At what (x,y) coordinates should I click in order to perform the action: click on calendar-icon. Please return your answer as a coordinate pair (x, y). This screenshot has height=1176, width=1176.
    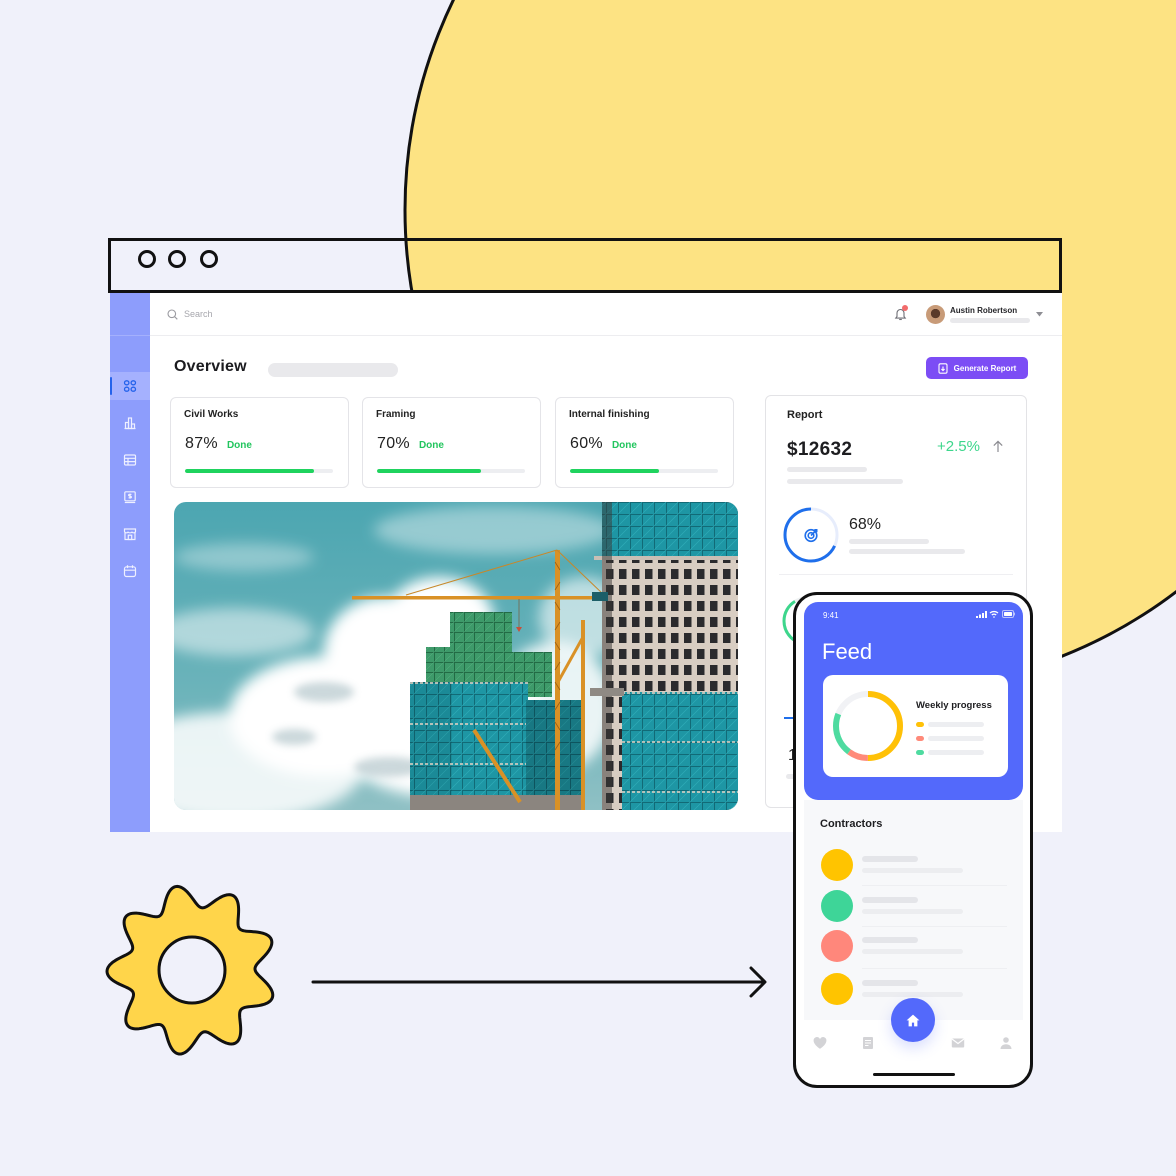
    Looking at the image, I should click on (130, 571).